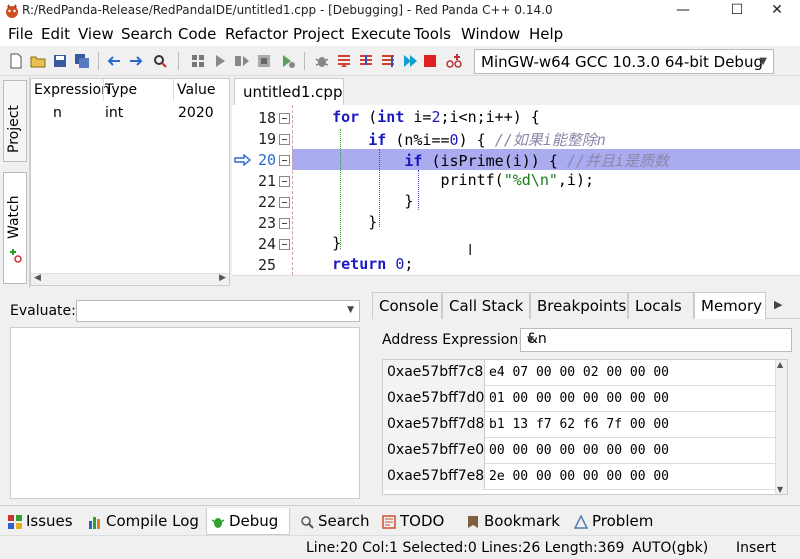 The height and width of the screenshot is (559, 800). What do you see at coordinates (196, 90) in the screenshot?
I see `watch-header-value: Value` at bounding box center [196, 90].